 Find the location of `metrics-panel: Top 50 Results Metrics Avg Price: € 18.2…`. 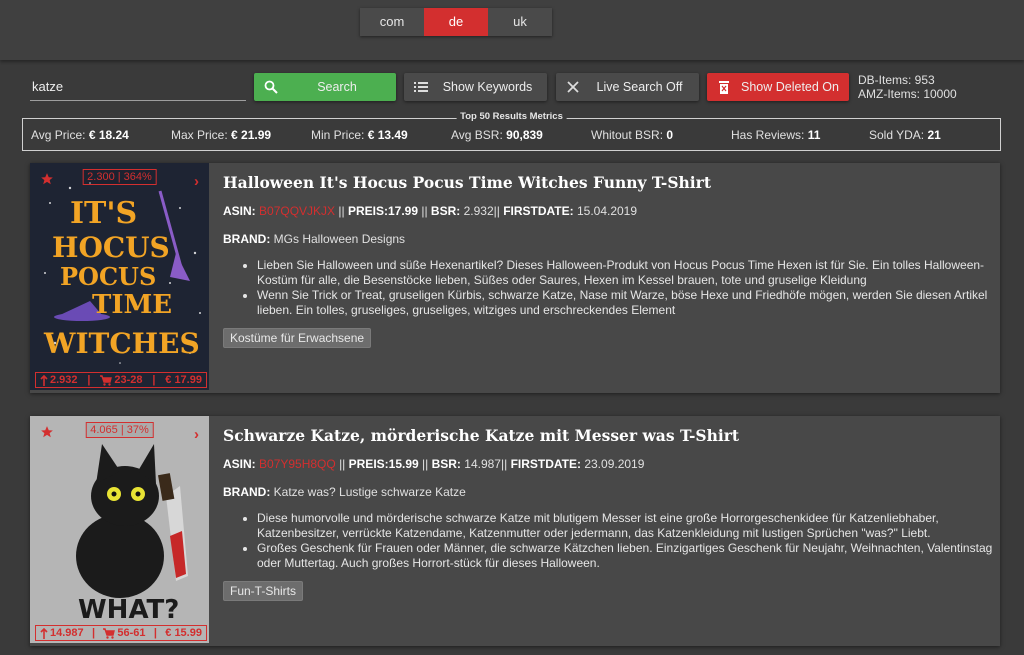

metrics-panel: Top 50 Results Metrics Avg Price: € 18.2… is located at coordinates (511, 131).